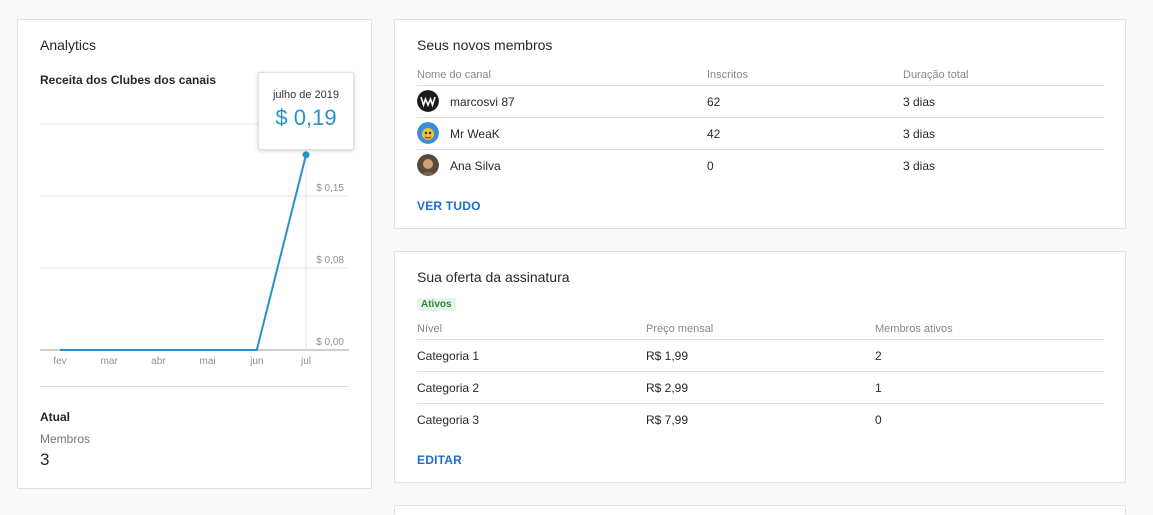  What do you see at coordinates (65, 439) in the screenshot?
I see `members-label: Membros` at bounding box center [65, 439].